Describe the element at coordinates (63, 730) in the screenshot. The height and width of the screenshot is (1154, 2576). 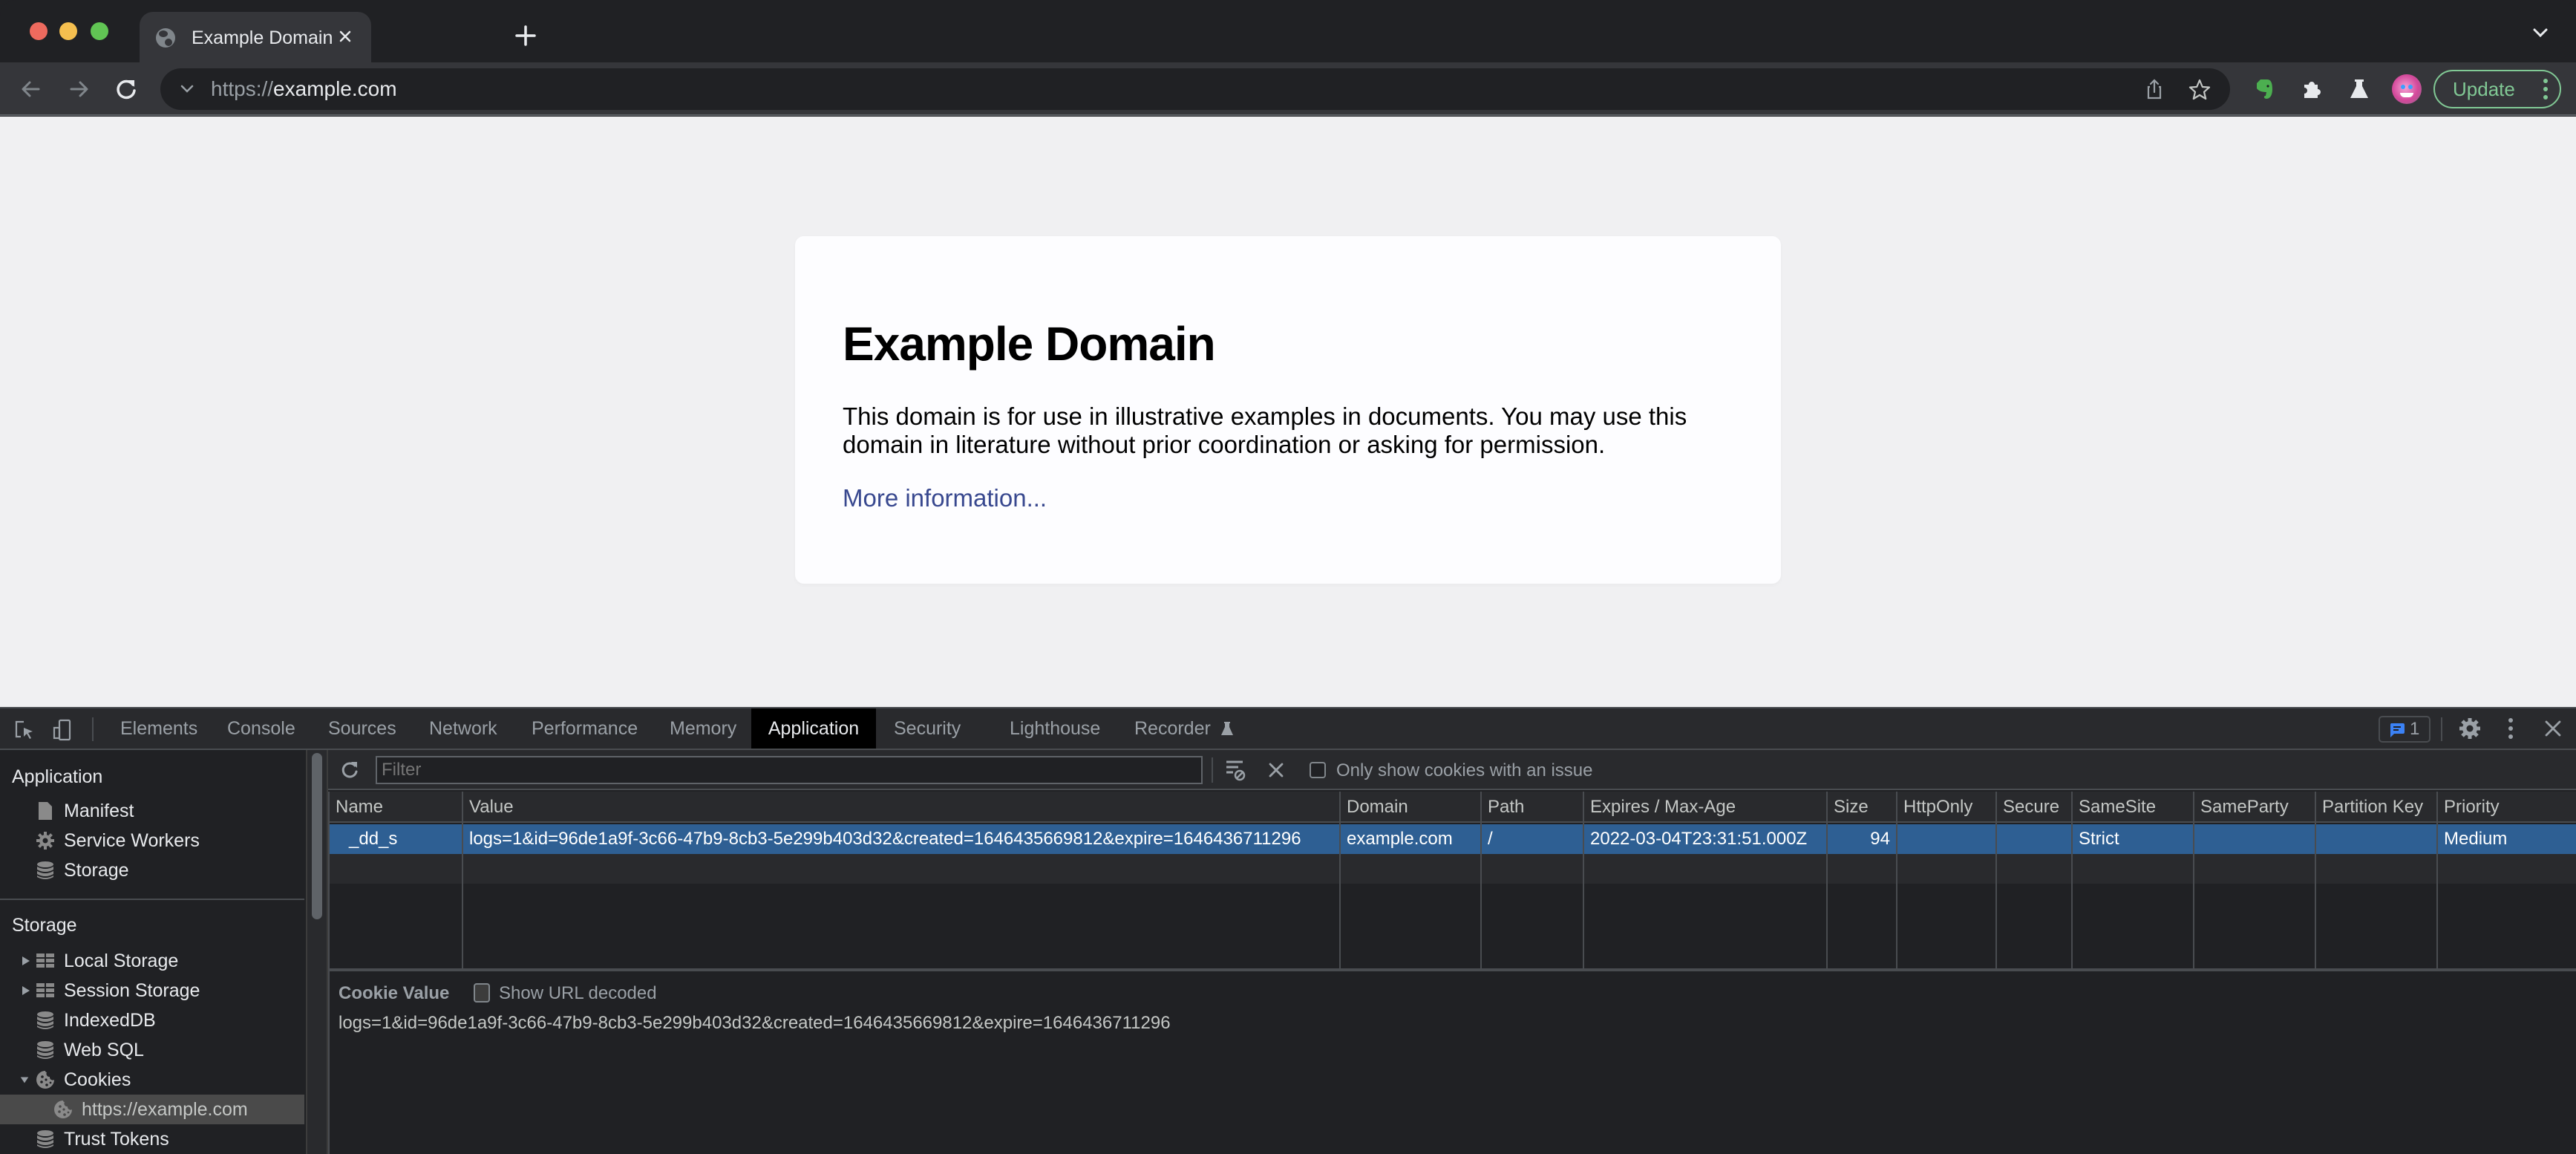
I see `device-toolbar-icon` at that location.